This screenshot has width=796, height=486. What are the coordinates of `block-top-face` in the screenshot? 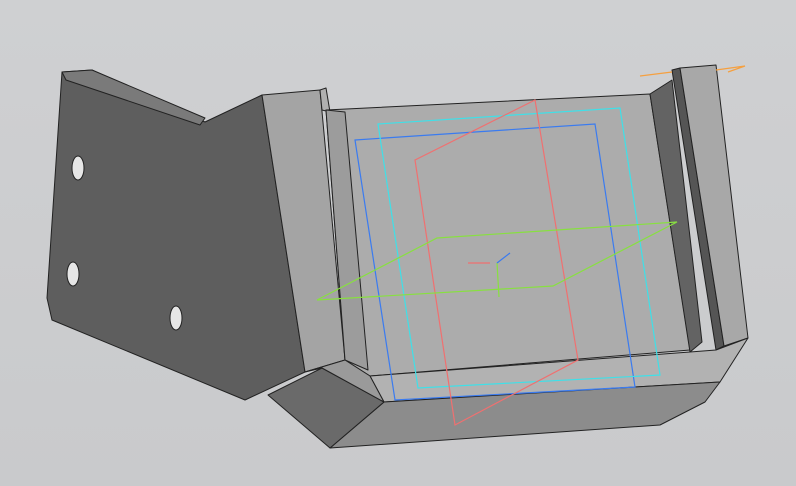 It's located at (325, 100).